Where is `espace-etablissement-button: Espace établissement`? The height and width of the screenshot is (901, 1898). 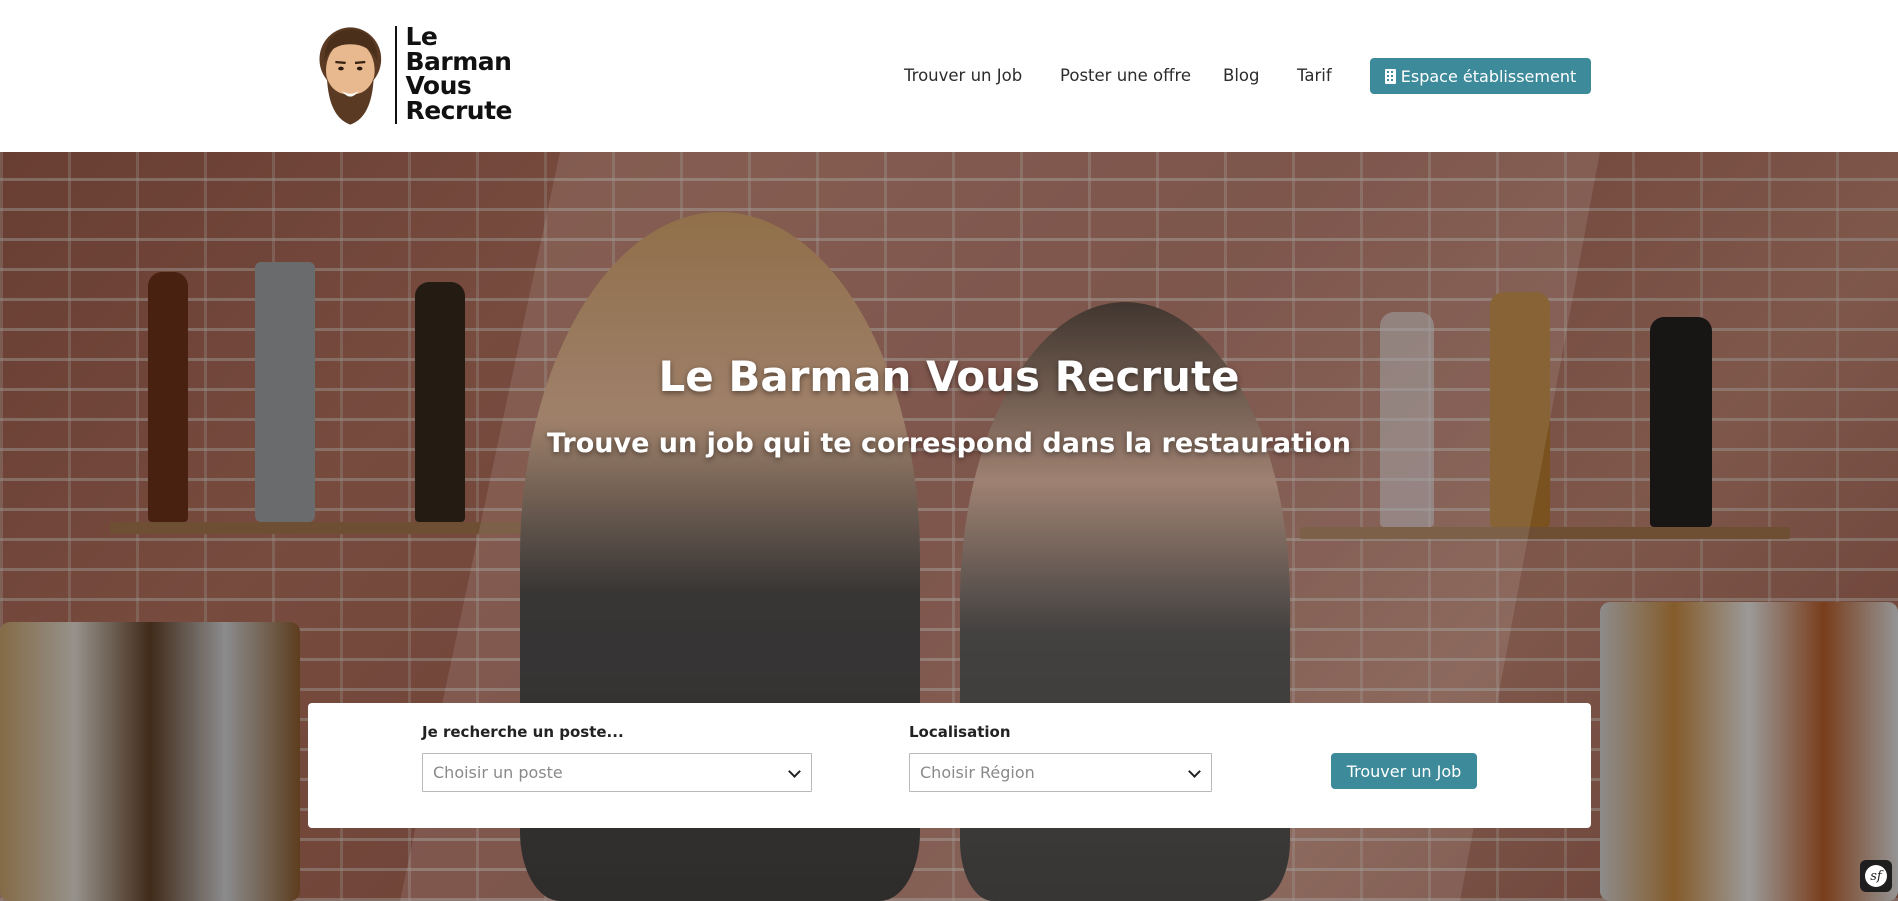 espace-etablissement-button: Espace établissement is located at coordinates (1480, 76).